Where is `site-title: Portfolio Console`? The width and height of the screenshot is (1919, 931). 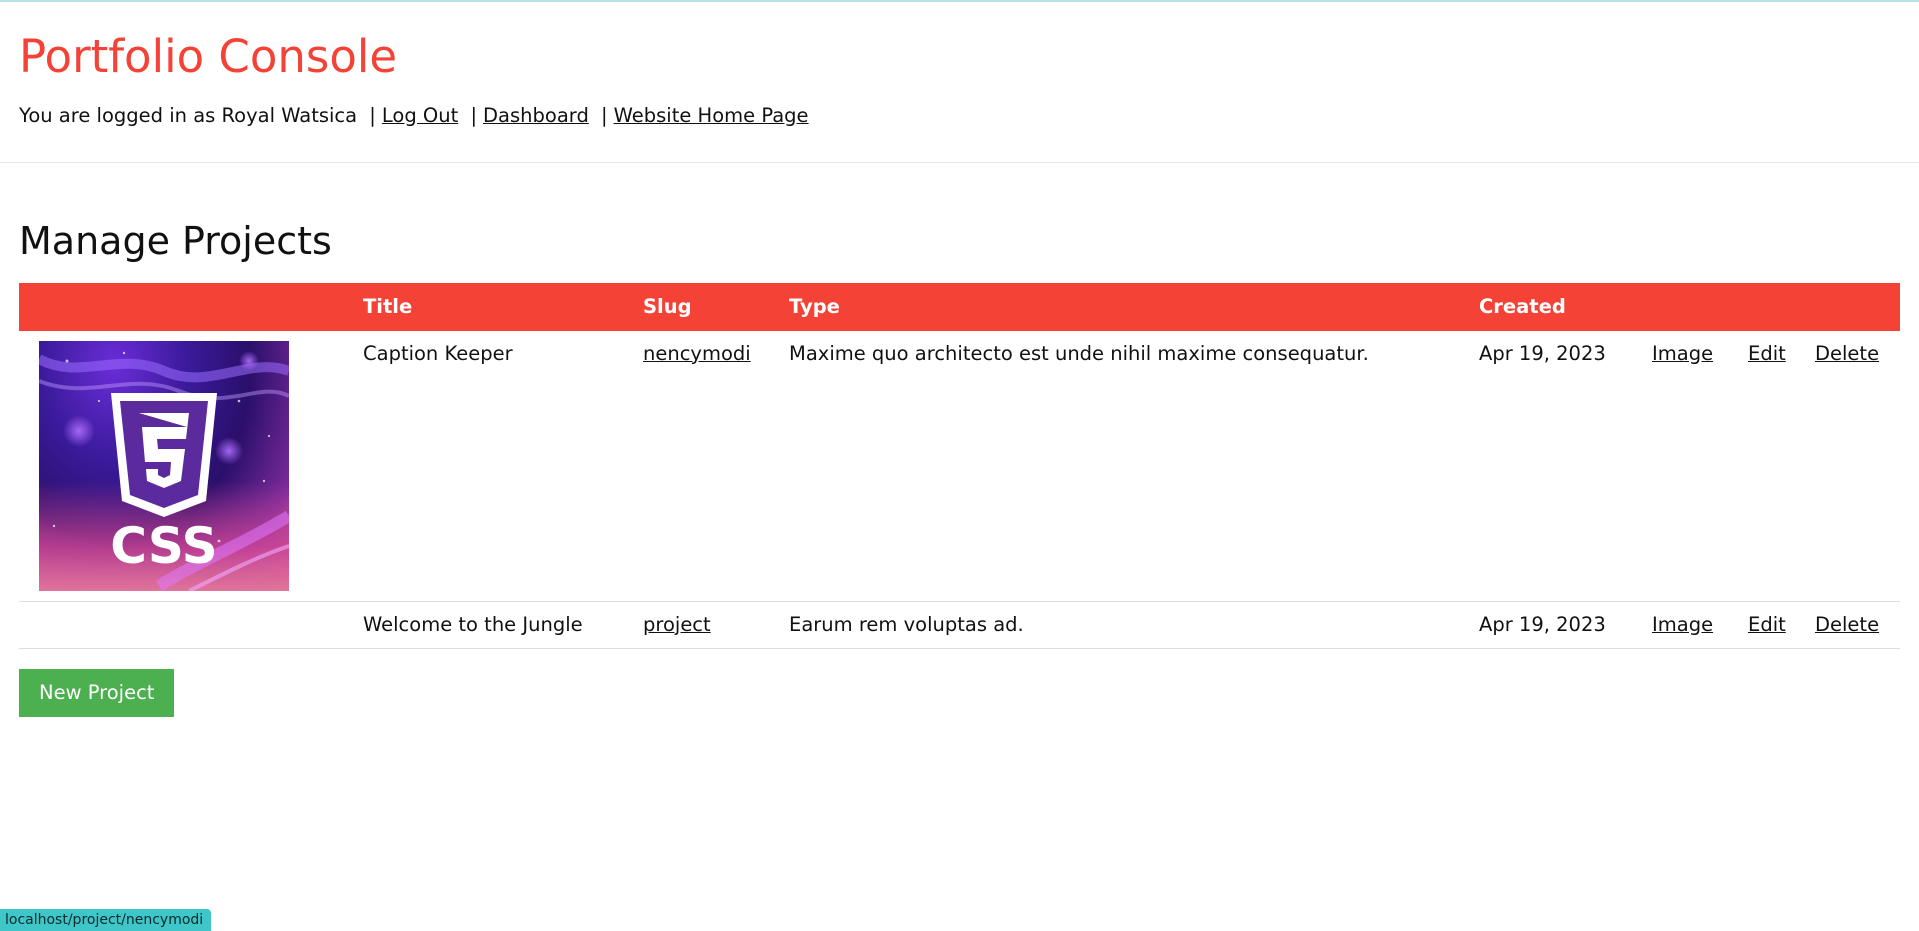 site-title: Portfolio Console is located at coordinates (208, 56).